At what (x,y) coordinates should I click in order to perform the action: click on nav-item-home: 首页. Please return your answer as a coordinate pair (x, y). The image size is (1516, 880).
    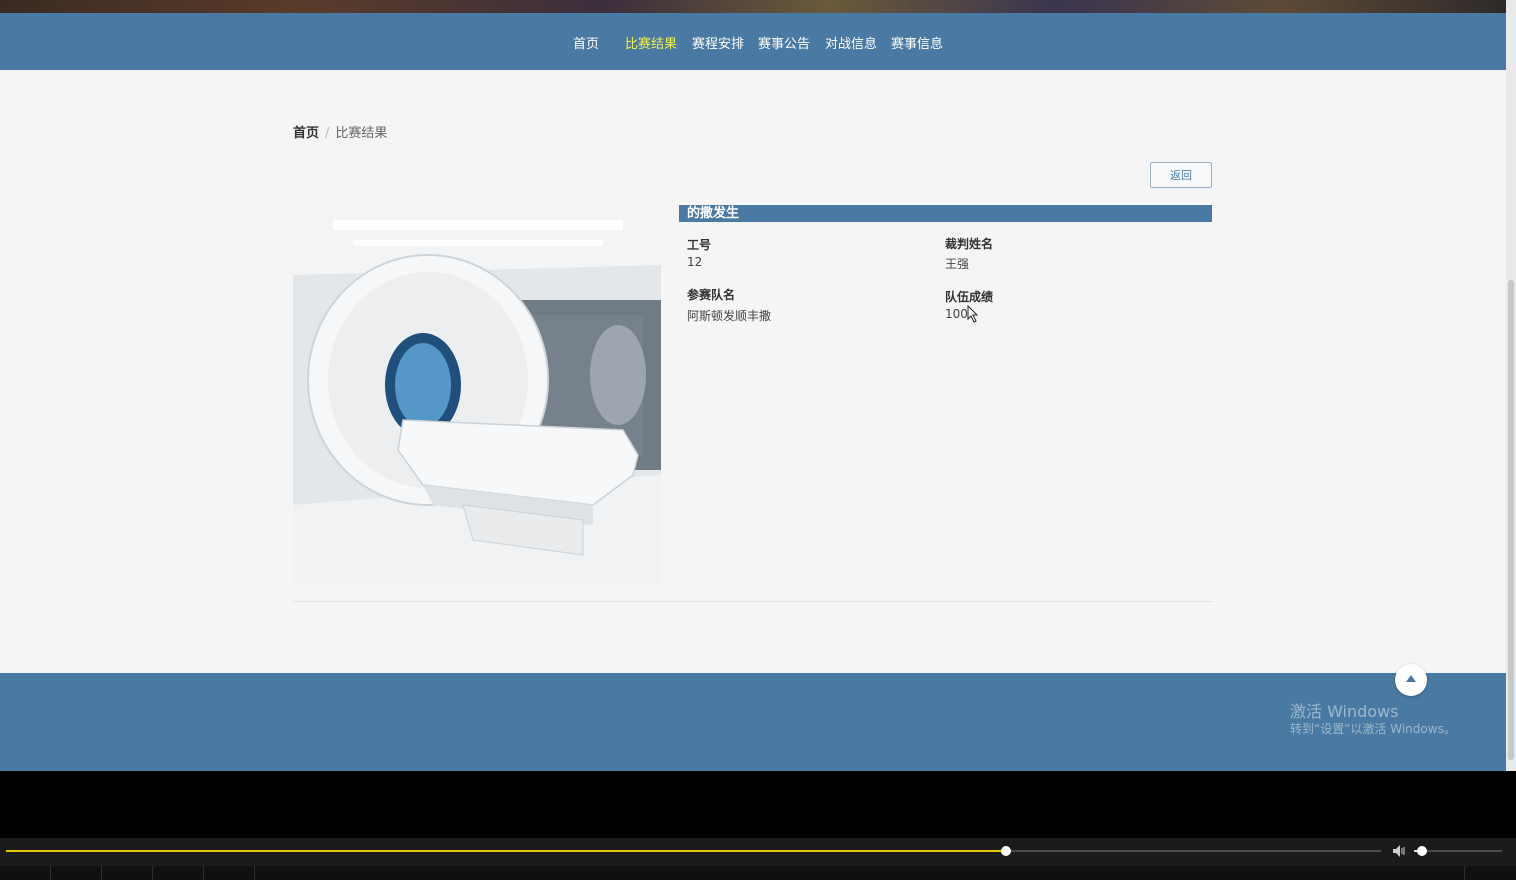
    Looking at the image, I should click on (586, 42).